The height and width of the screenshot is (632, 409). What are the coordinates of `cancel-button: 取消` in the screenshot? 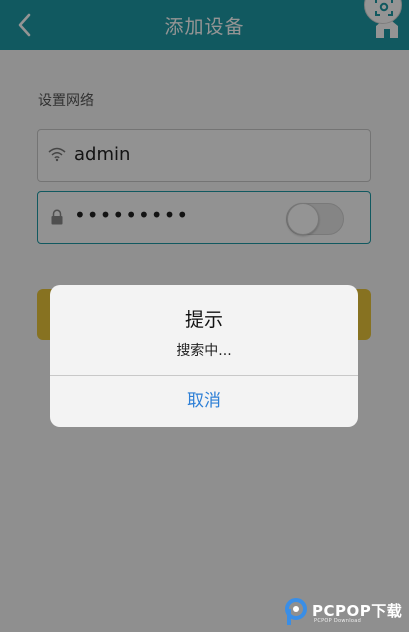 It's located at (204, 401).